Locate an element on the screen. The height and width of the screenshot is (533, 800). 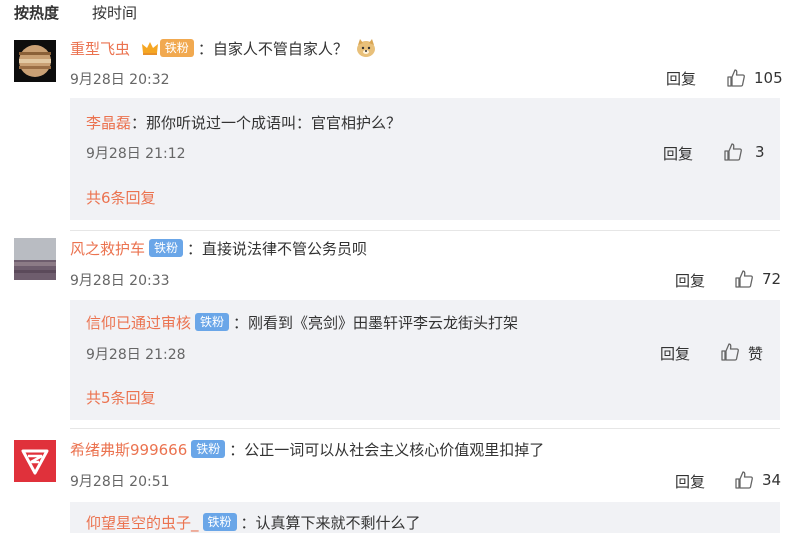
reply-list: 仰望星空的虫子_ 铁粉 ：认真算下来就不剩什么了 is located at coordinates (425, 517).